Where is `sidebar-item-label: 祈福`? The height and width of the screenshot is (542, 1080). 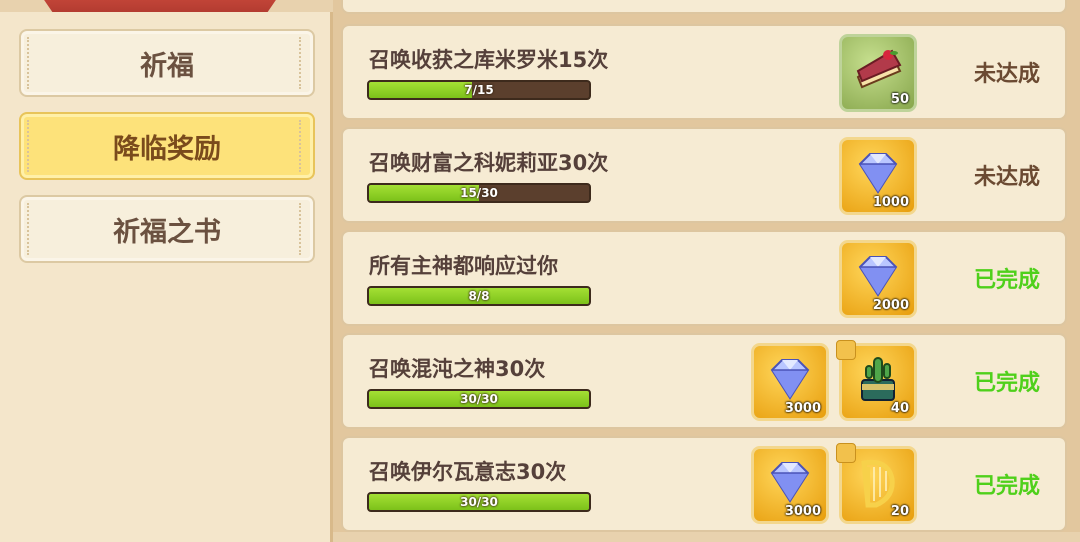 sidebar-item-label: 祈福 is located at coordinates (167, 66).